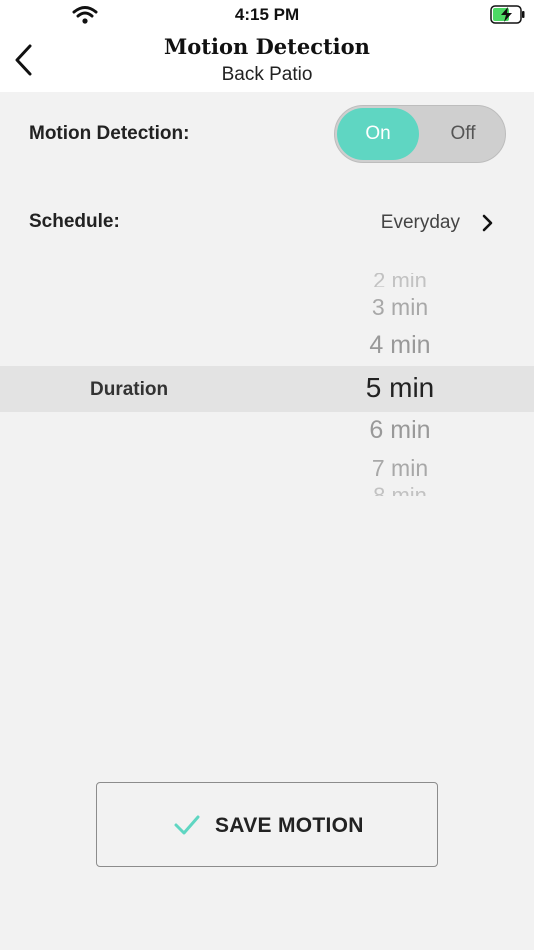 The image size is (534, 950). I want to click on picker-option: 4 min, so click(400, 345).